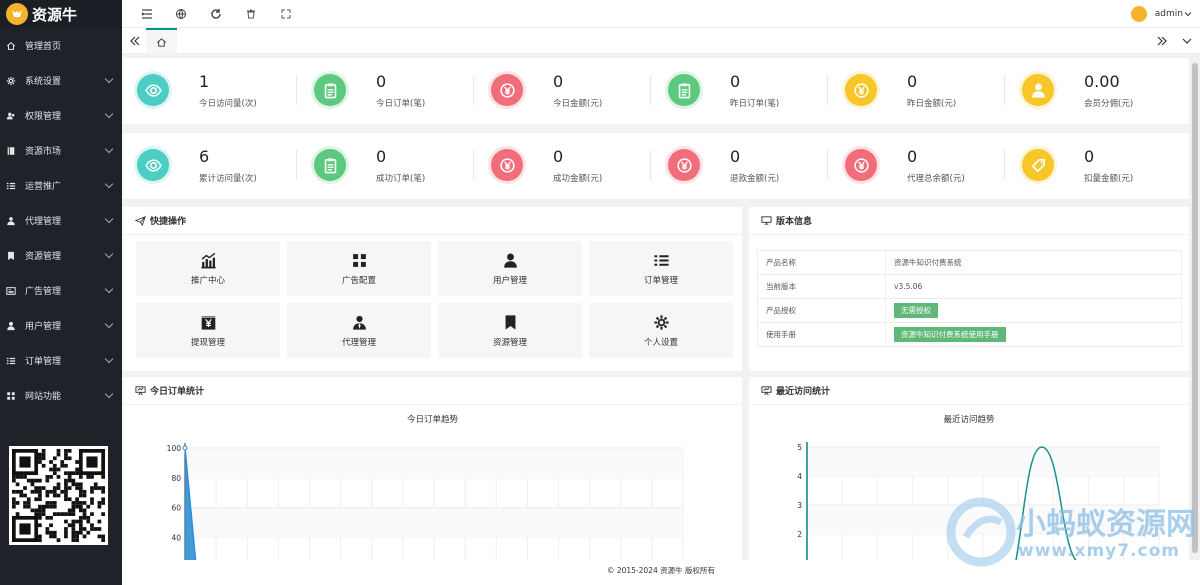  Describe the element at coordinates (228, 179) in the screenshot. I see `stat-label: 累计访问量(次)` at that location.